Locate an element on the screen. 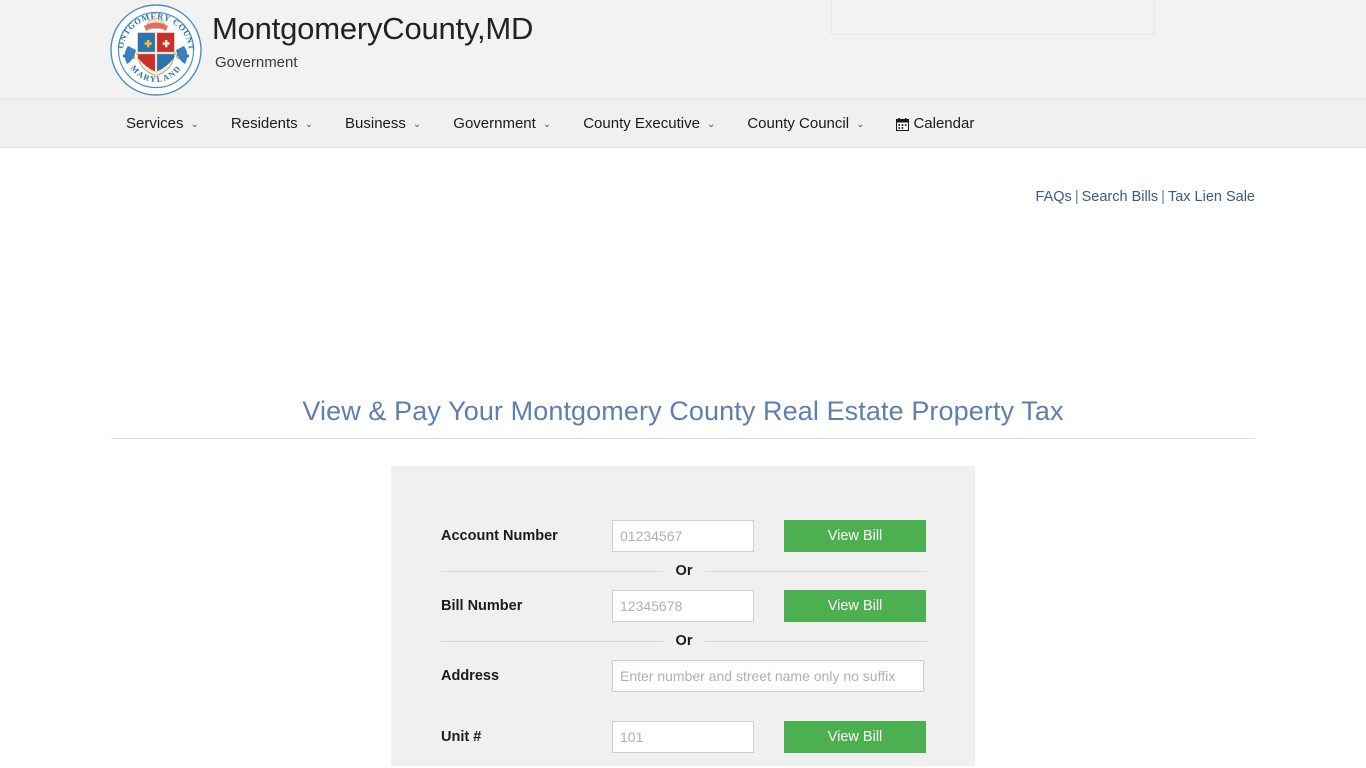  view-bill-button-unit: View Bill is located at coordinates (855, 737).